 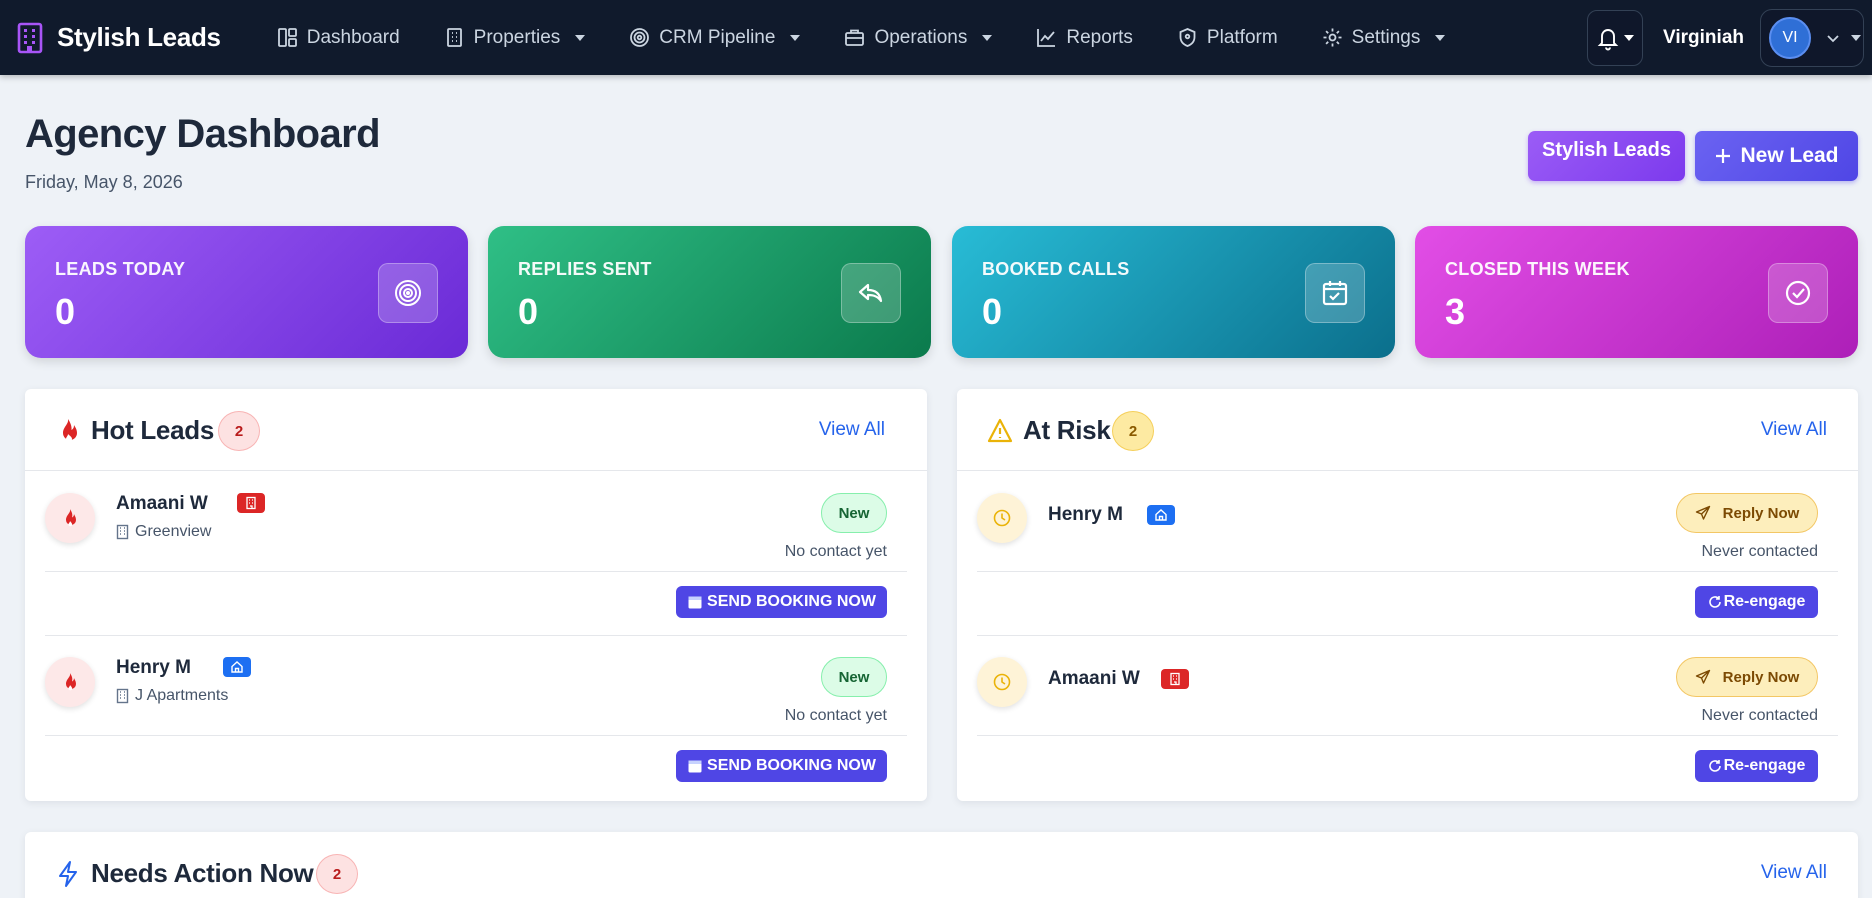 What do you see at coordinates (203, 134) in the screenshot?
I see `page-title: Agency Dashboard` at bounding box center [203, 134].